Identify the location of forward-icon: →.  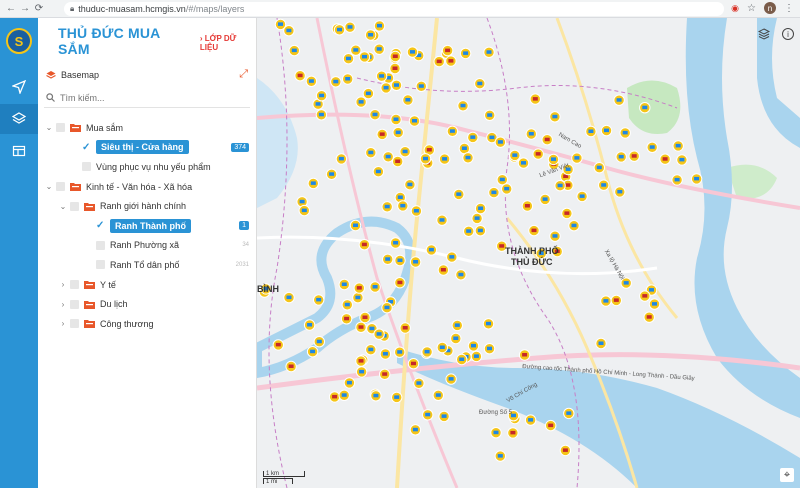
(25, 8).